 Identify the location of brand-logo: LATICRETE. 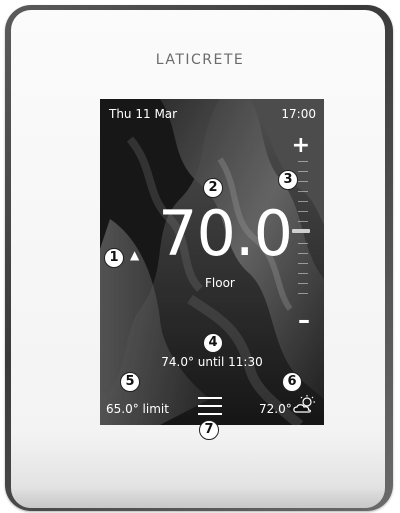
(200, 60).